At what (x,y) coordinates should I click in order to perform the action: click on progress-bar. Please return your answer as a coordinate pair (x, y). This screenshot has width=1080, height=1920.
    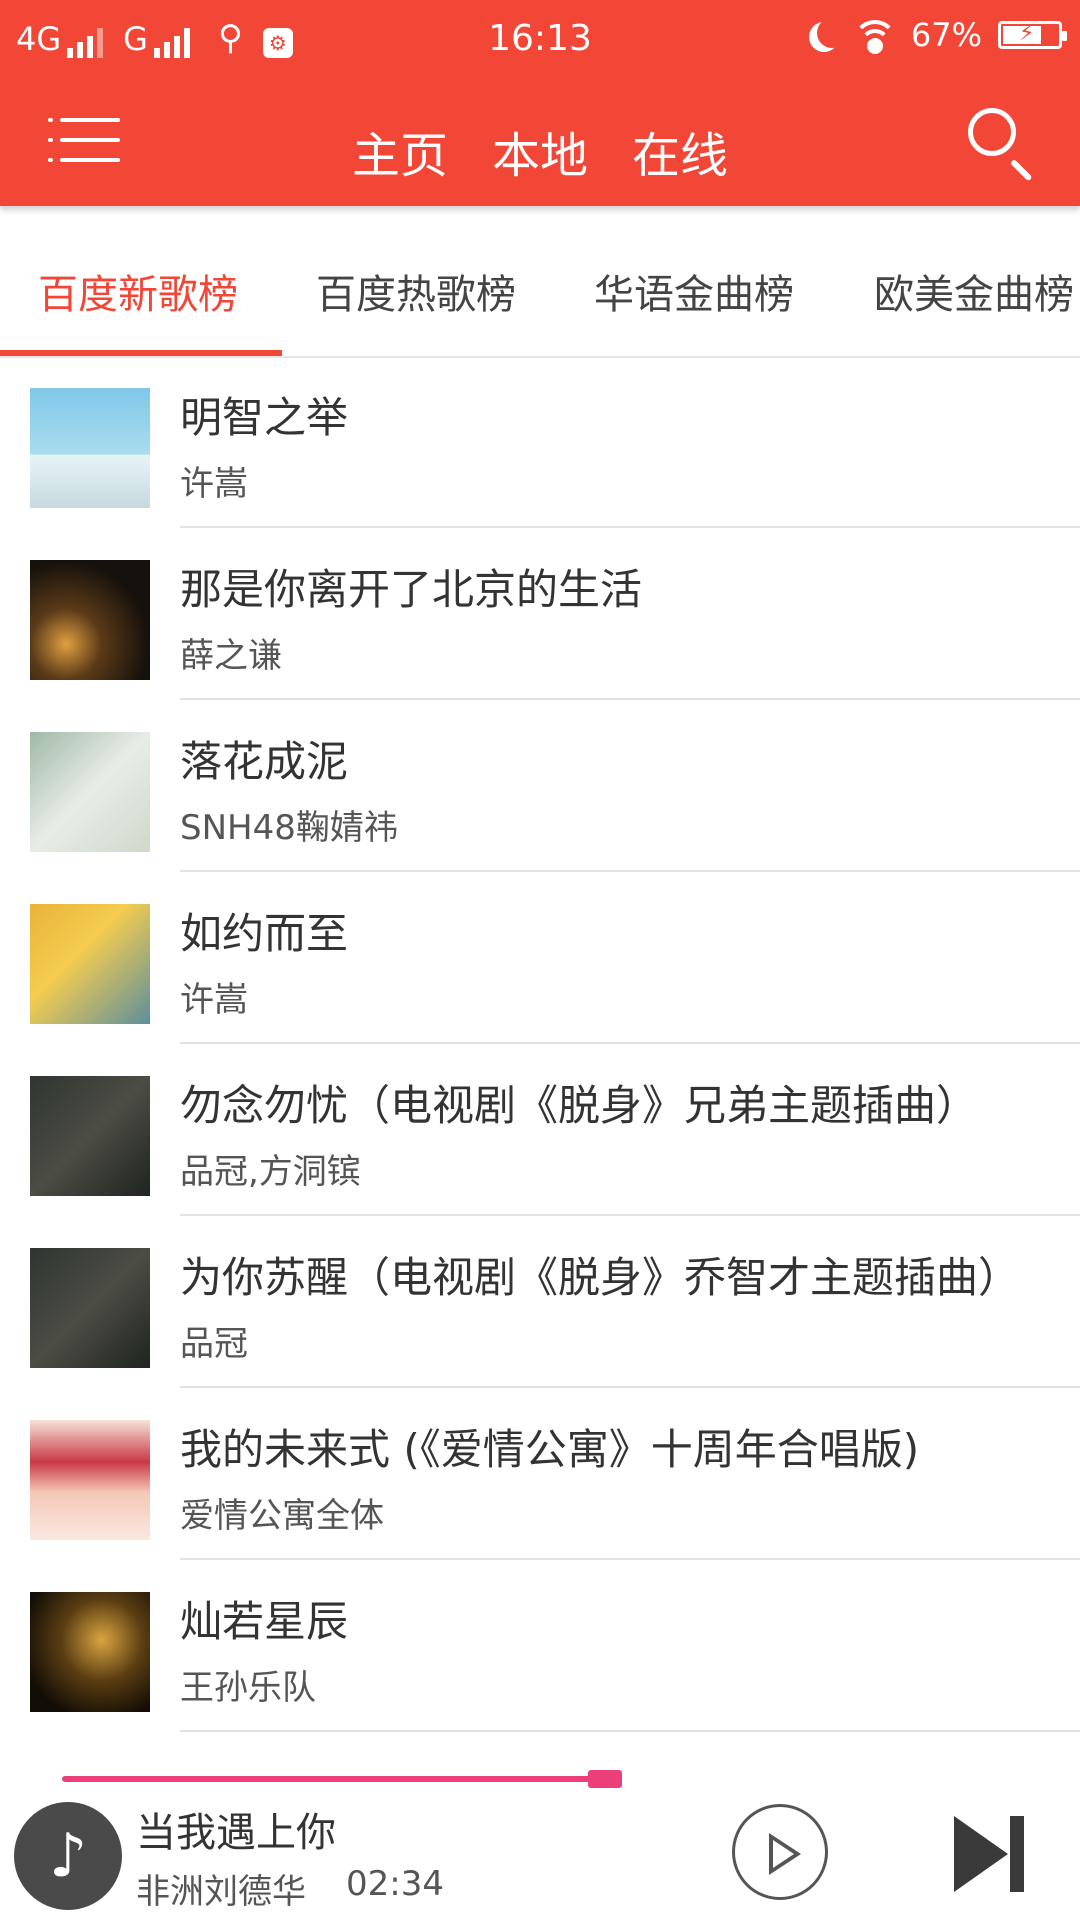
    Looking at the image, I should click on (342, 1779).